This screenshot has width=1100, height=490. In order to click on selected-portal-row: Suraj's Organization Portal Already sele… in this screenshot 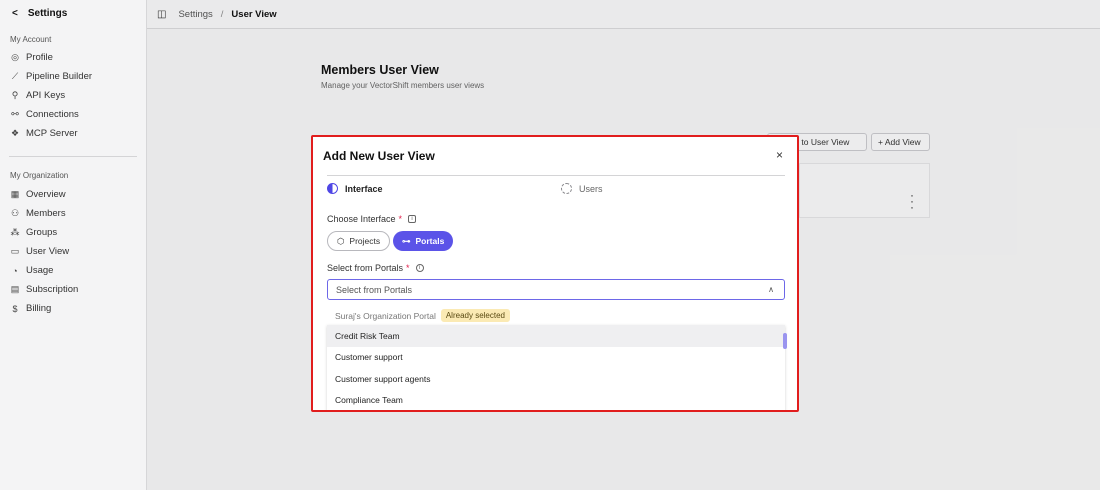, I will do `click(556, 315)`.